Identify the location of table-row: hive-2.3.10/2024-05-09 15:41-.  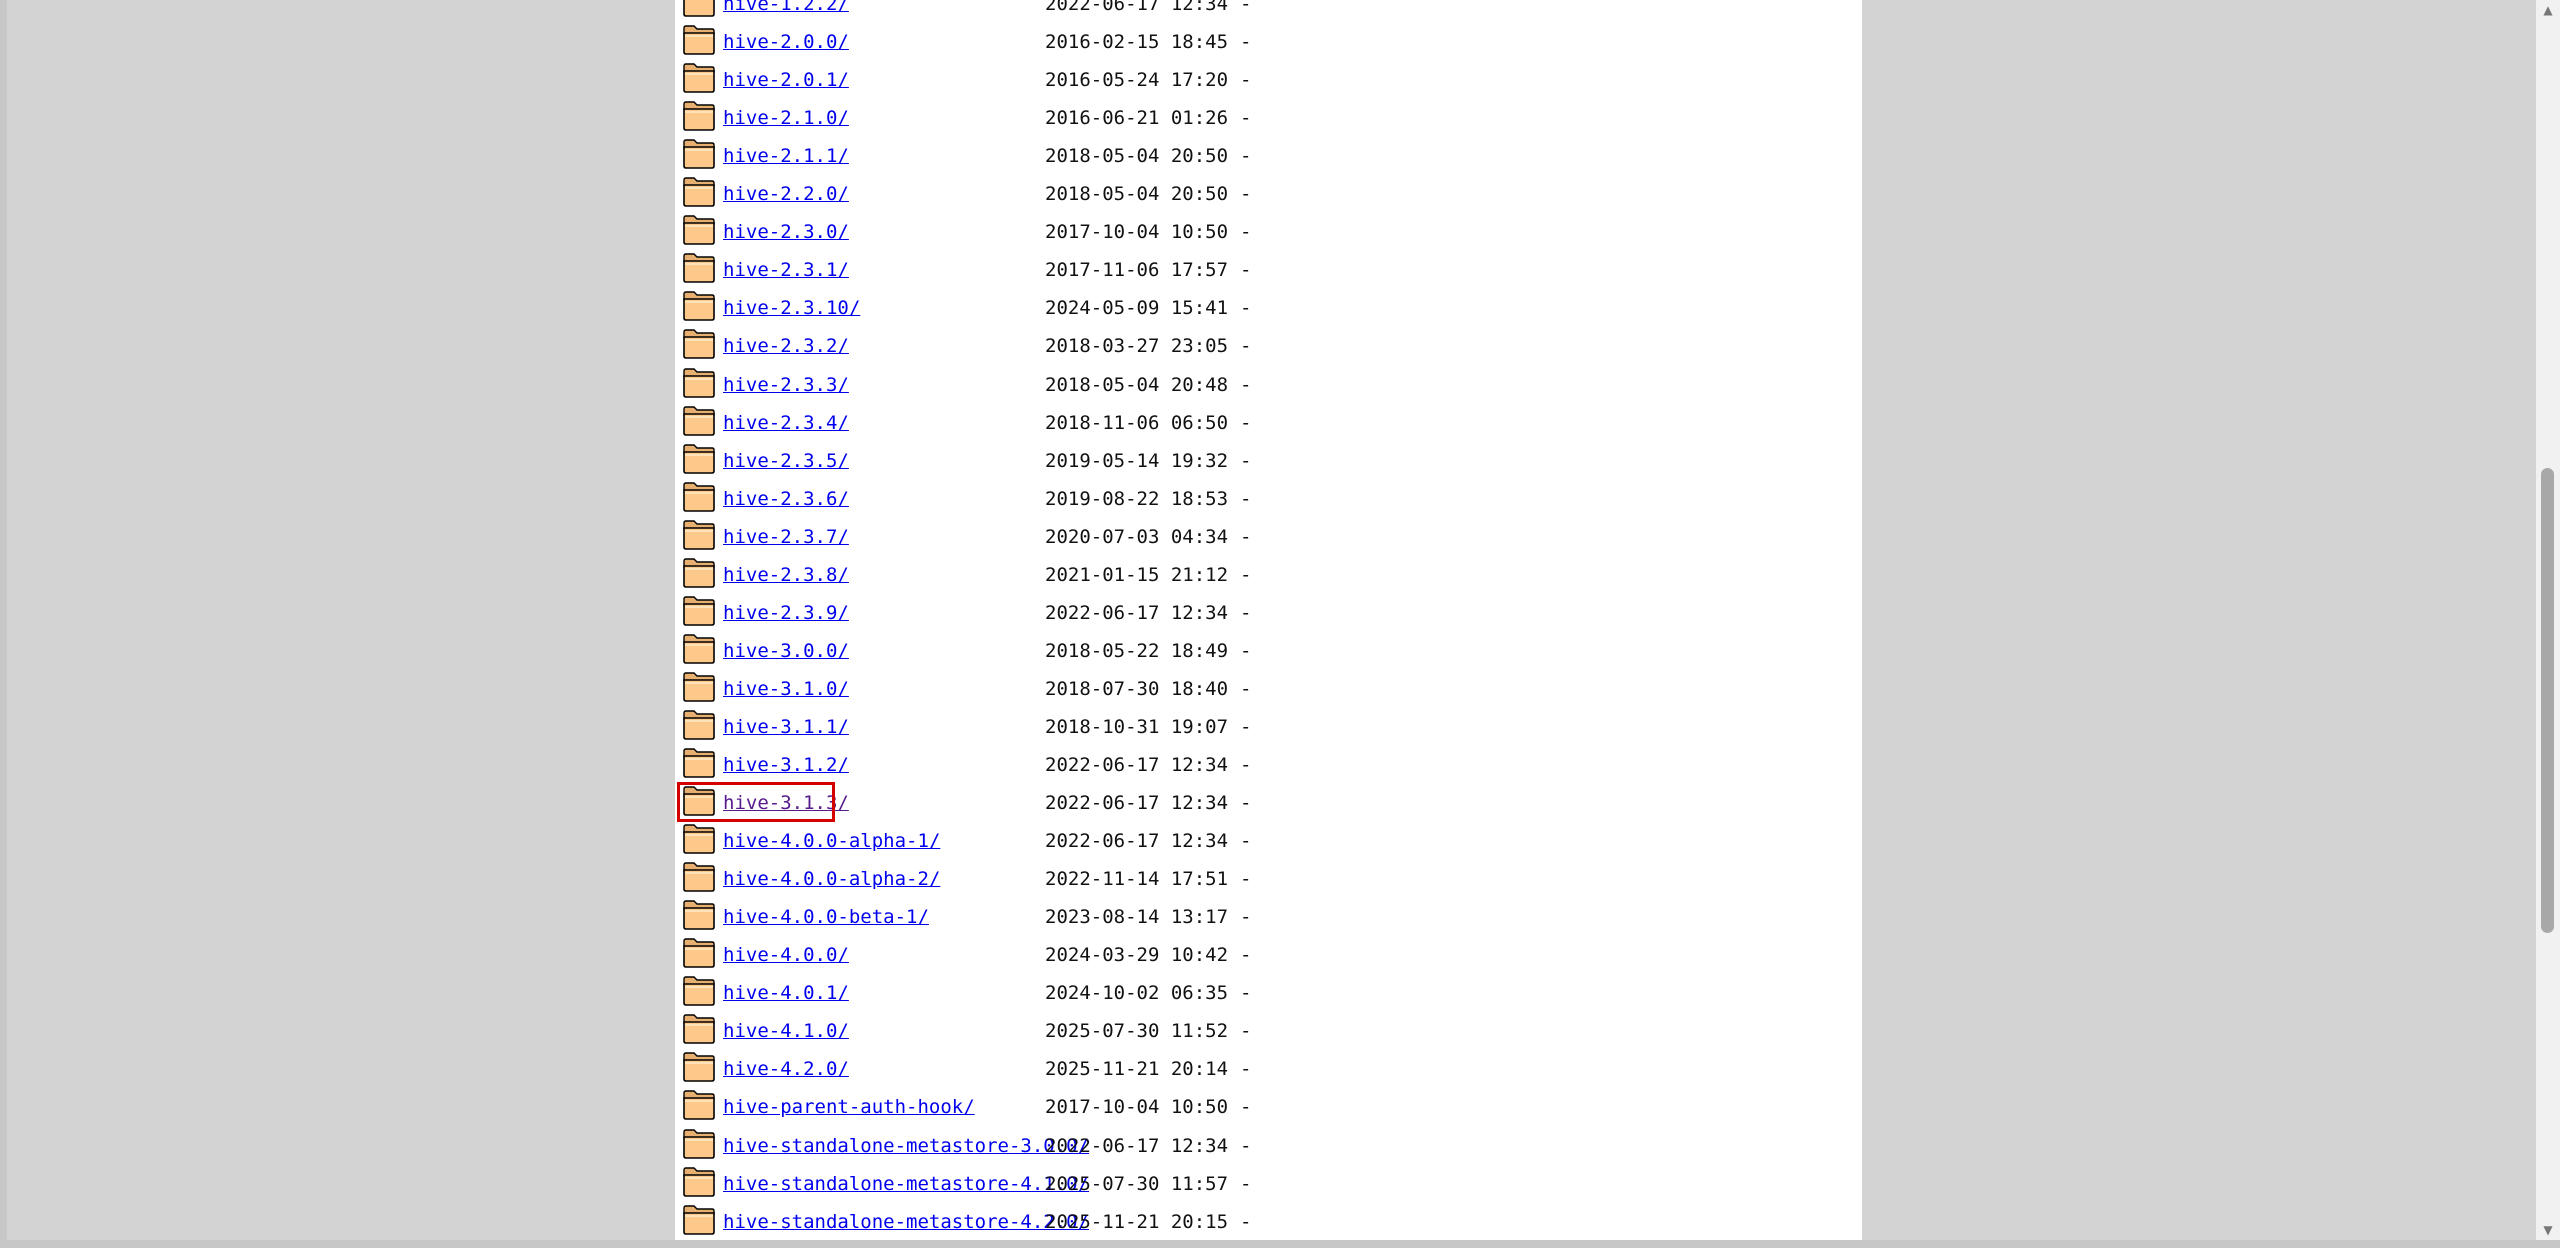
(1268, 309).